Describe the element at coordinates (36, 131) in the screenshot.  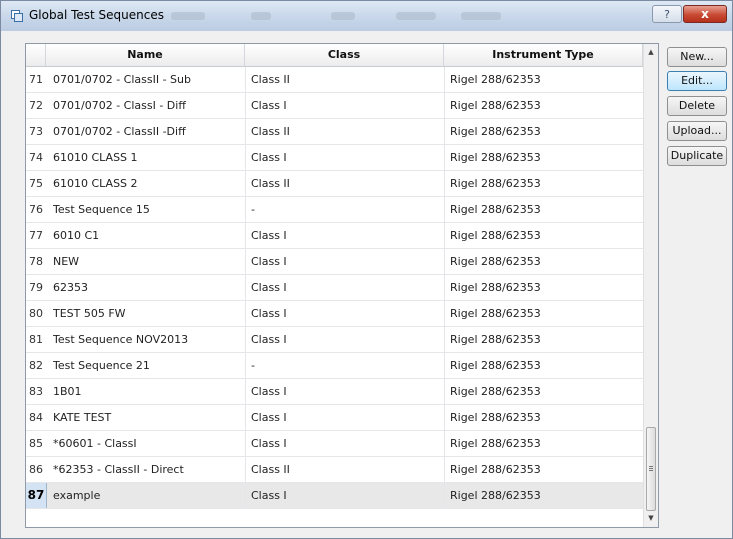
I see `row-number: 73` at that location.